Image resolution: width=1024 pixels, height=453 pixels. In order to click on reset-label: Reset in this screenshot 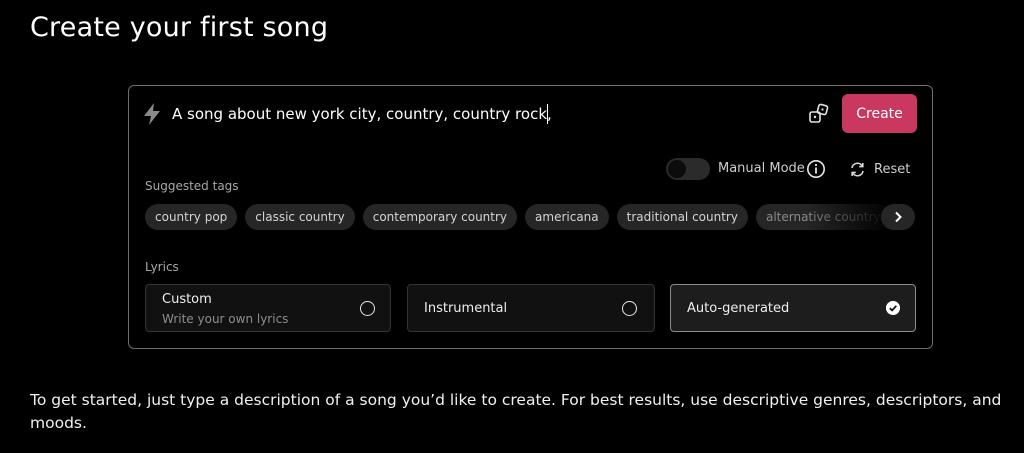, I will do `click(892, 169)`.